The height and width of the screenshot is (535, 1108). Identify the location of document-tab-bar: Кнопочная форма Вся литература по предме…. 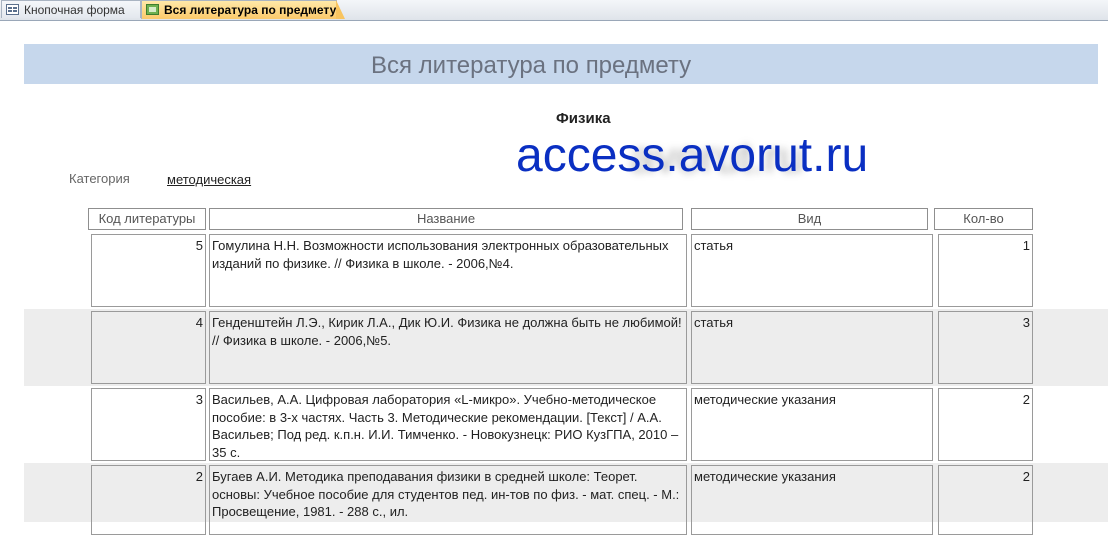
(554, 10).